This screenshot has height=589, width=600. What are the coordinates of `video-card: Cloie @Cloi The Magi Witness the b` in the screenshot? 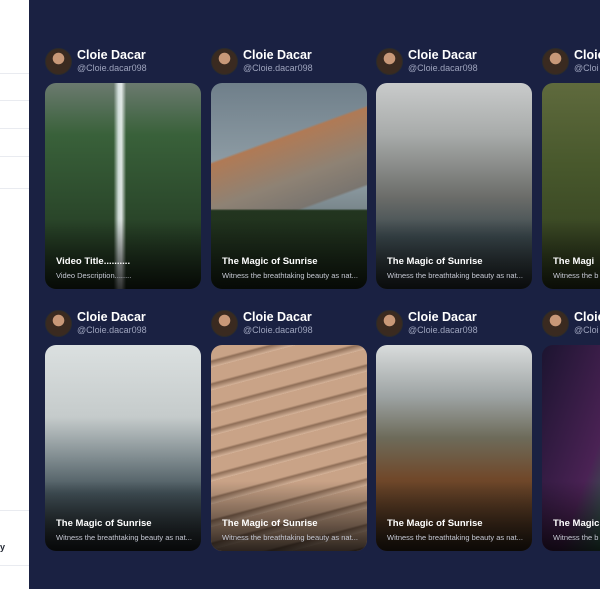 It's located at (571, 171).